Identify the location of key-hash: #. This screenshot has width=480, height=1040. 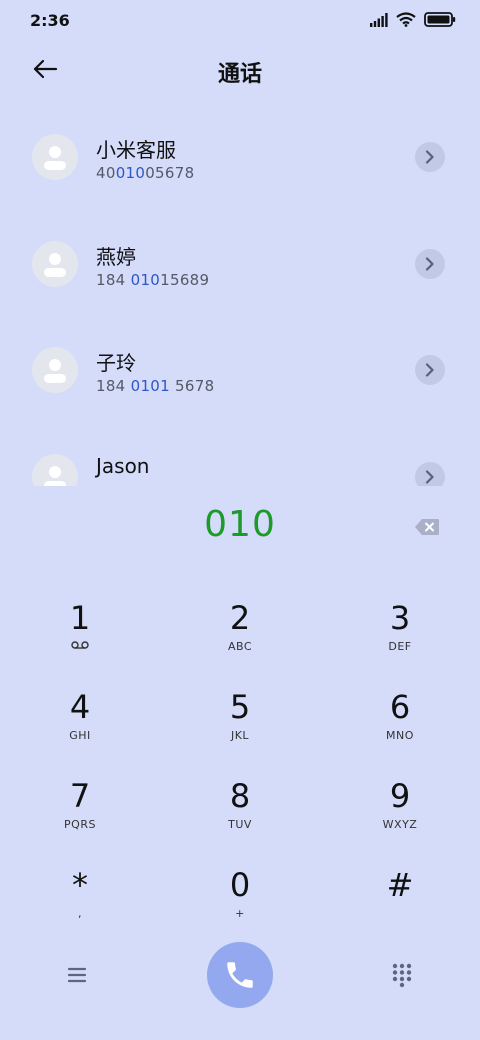
(400, 907).